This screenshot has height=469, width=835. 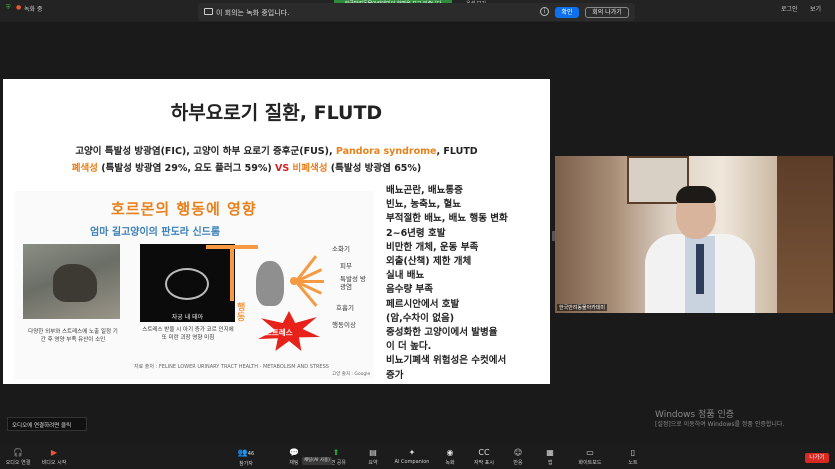 I want to click on infographic-title: 호르몬의 행동에 영향, so click(x=184, y=209).